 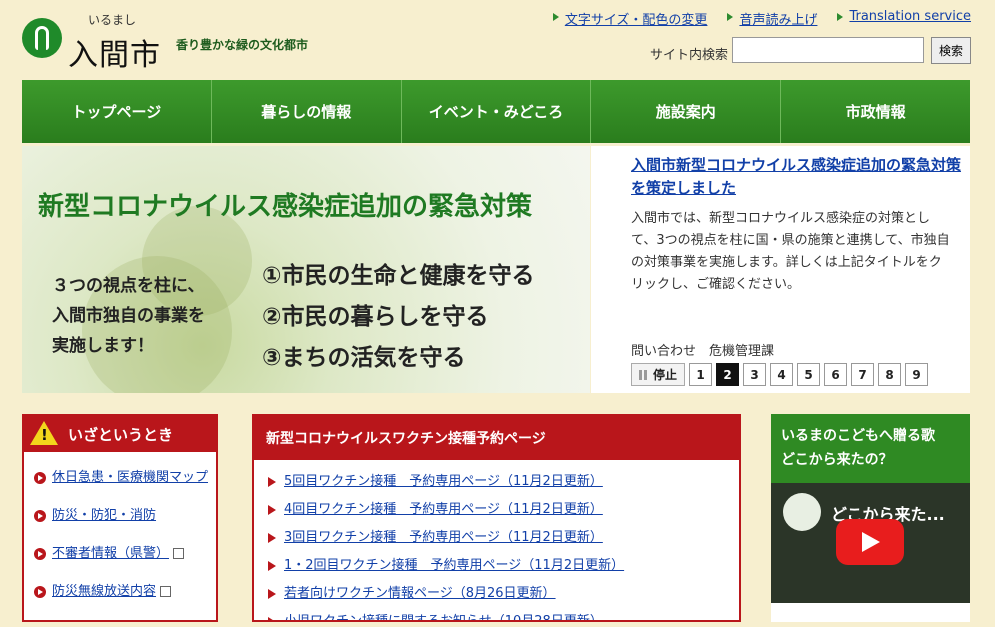 I want to click on channel-avatar, so click(x=802, y=512).